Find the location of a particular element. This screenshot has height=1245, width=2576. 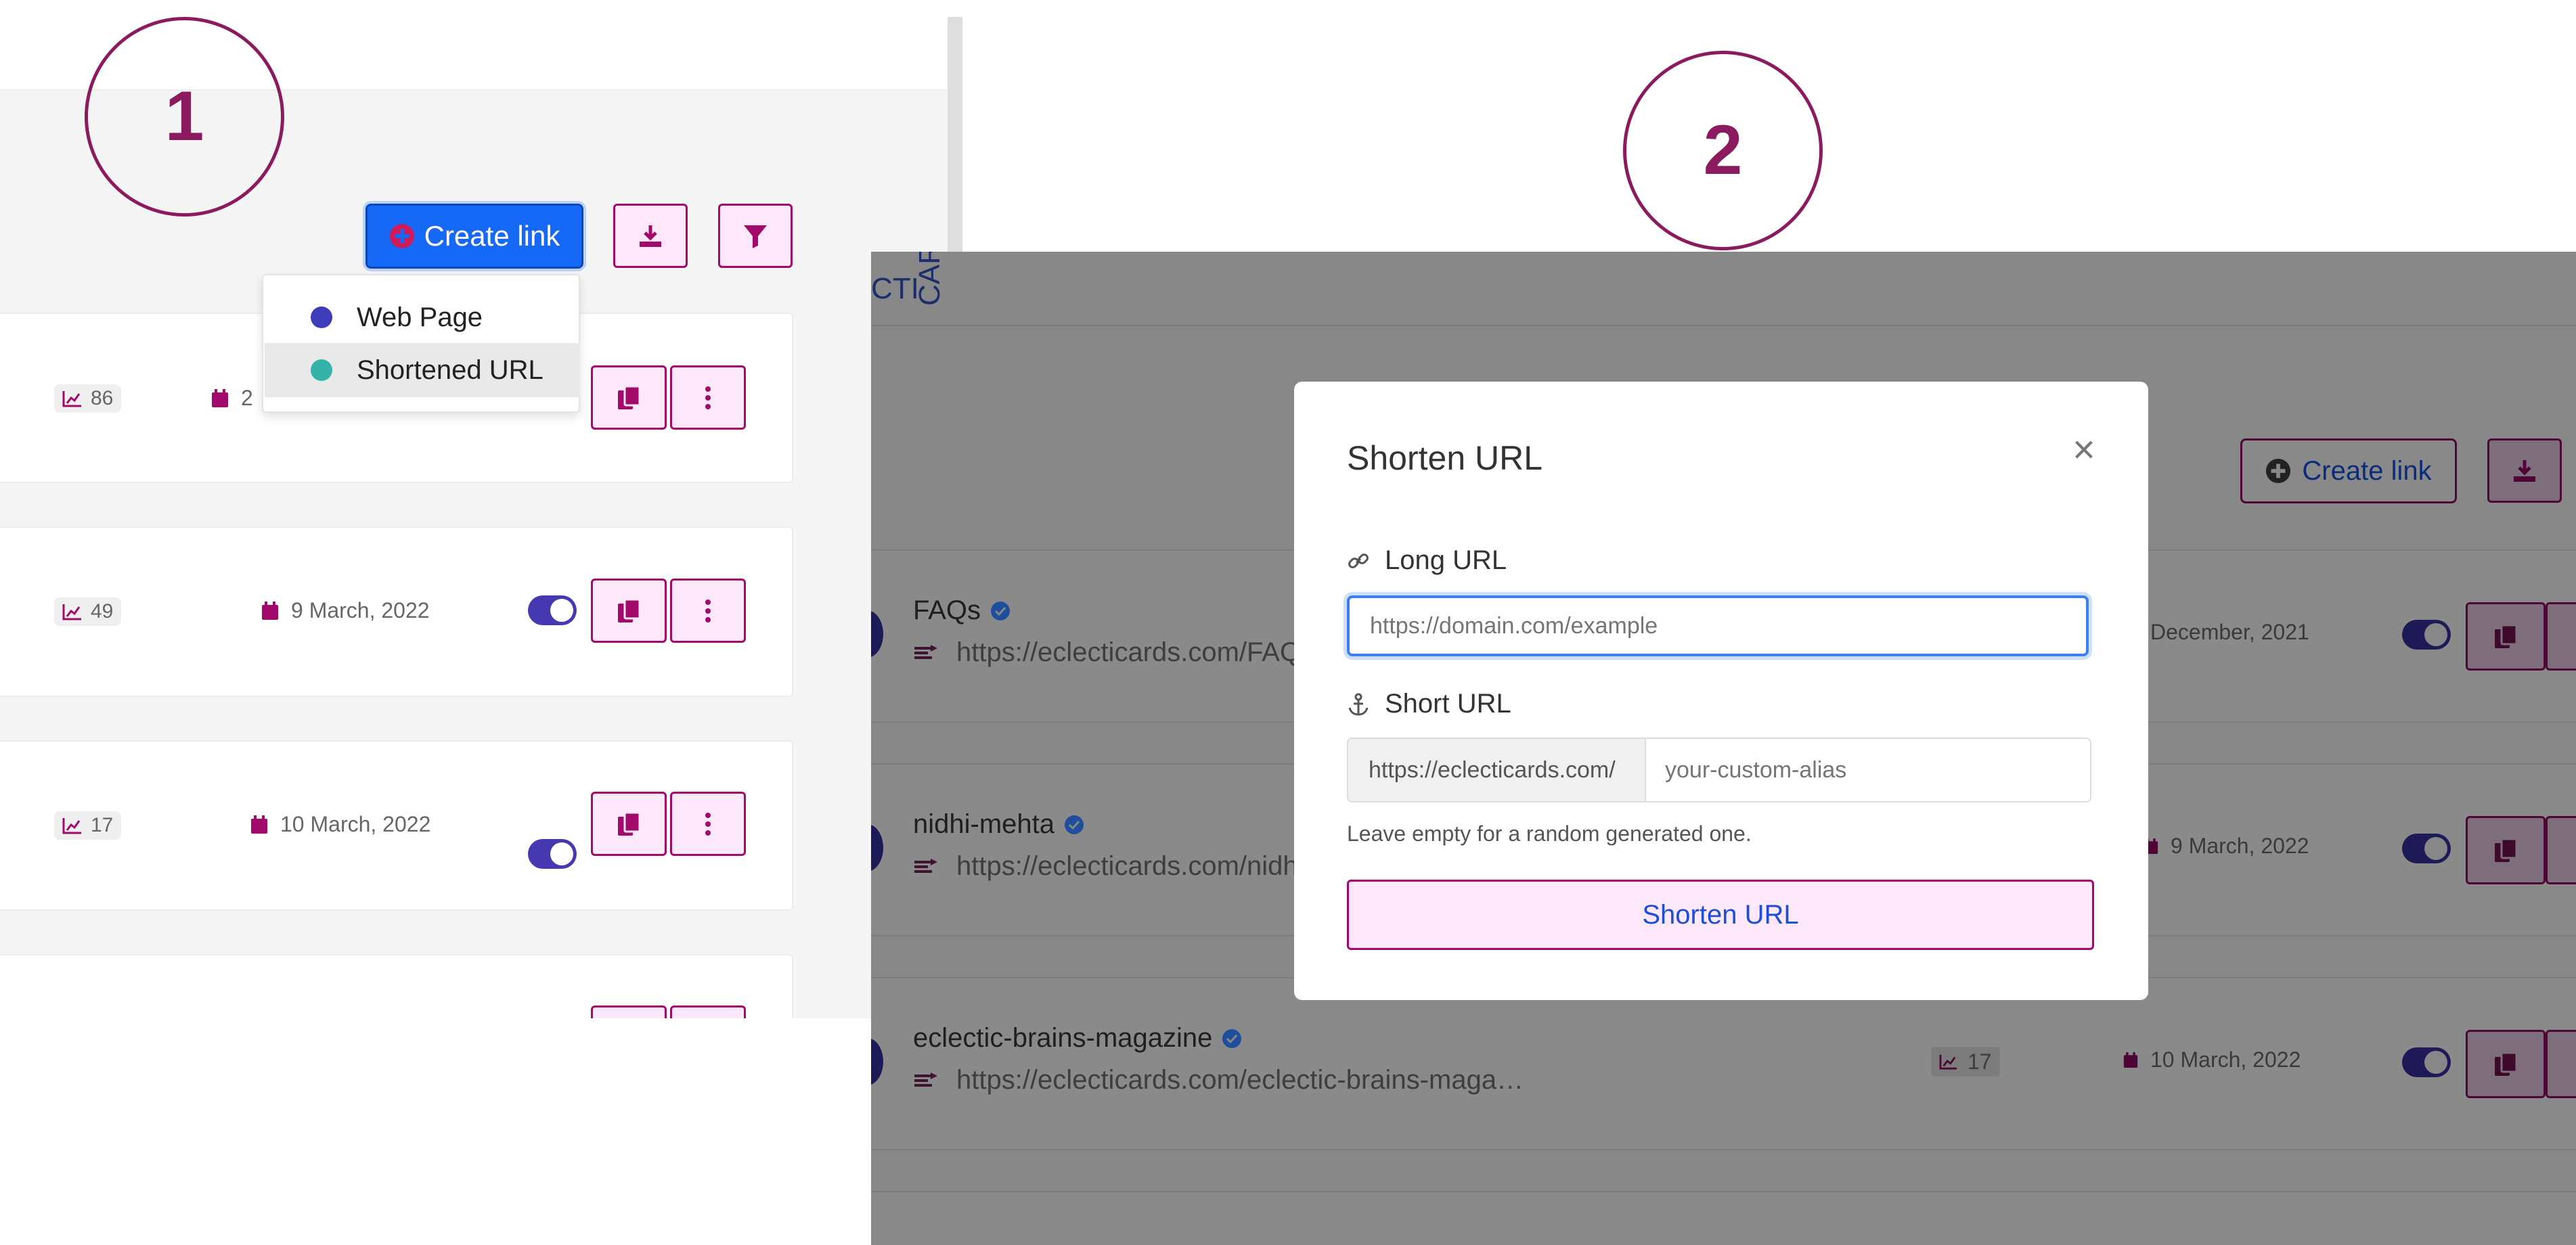

date-value: 10 March, 2022 is located at coordinates (355, 824).